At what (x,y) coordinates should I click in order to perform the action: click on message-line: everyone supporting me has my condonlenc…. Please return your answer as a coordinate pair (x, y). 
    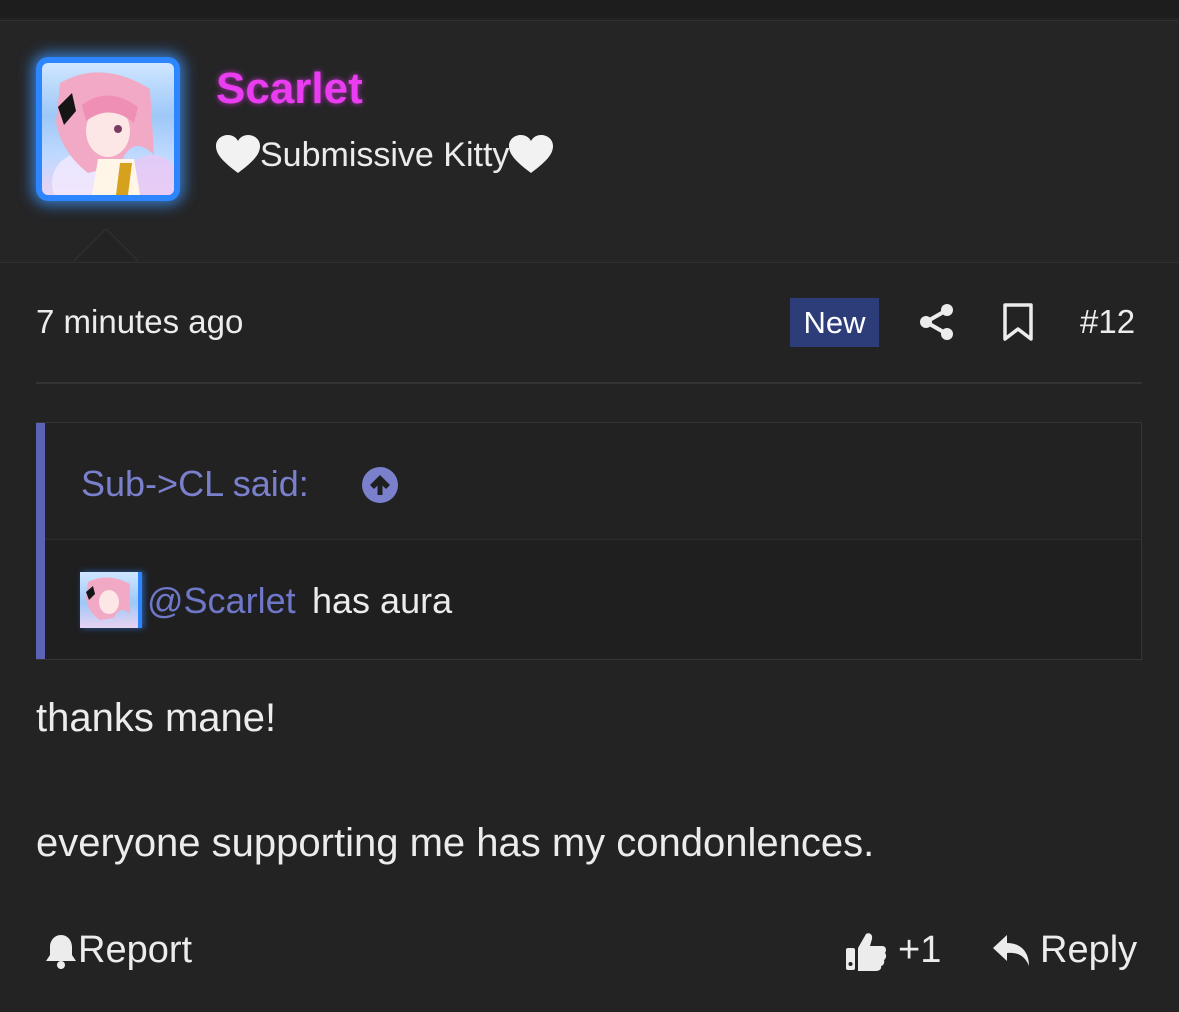
    Looking at the image, I should click on (455, 843).